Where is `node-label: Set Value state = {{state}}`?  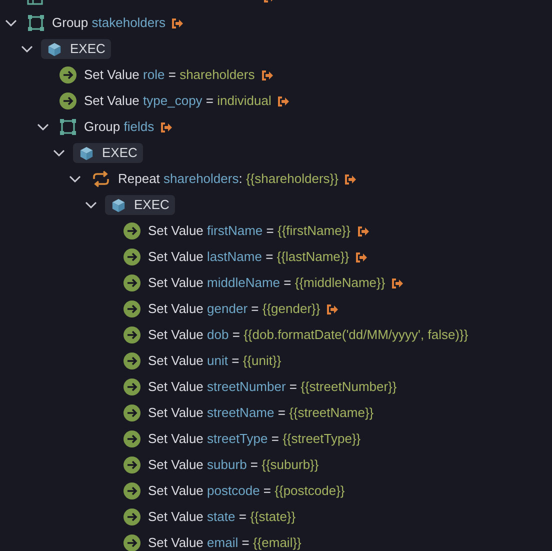 node-label: Set Value state = {{state}} is located at coordinates (222, 517).